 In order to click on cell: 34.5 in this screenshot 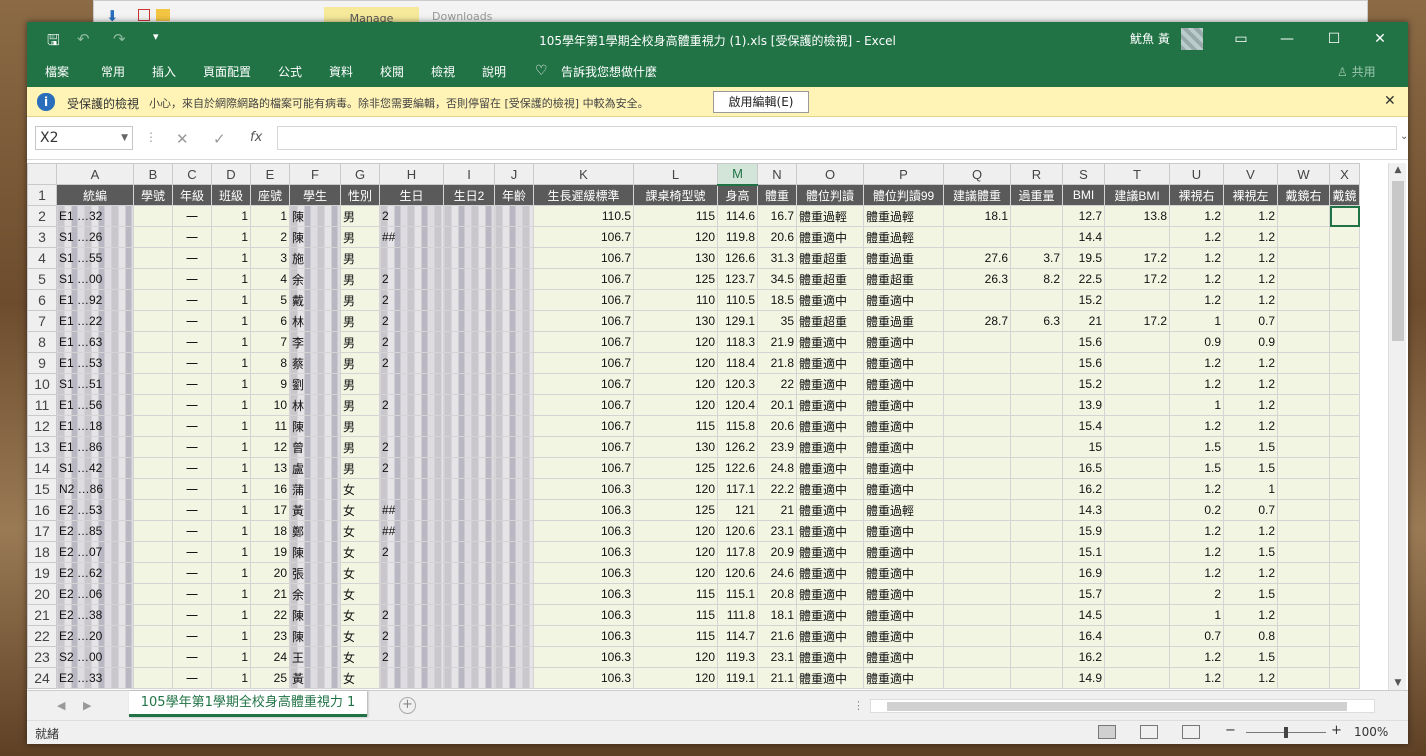, I will do `click(777, 279)`.